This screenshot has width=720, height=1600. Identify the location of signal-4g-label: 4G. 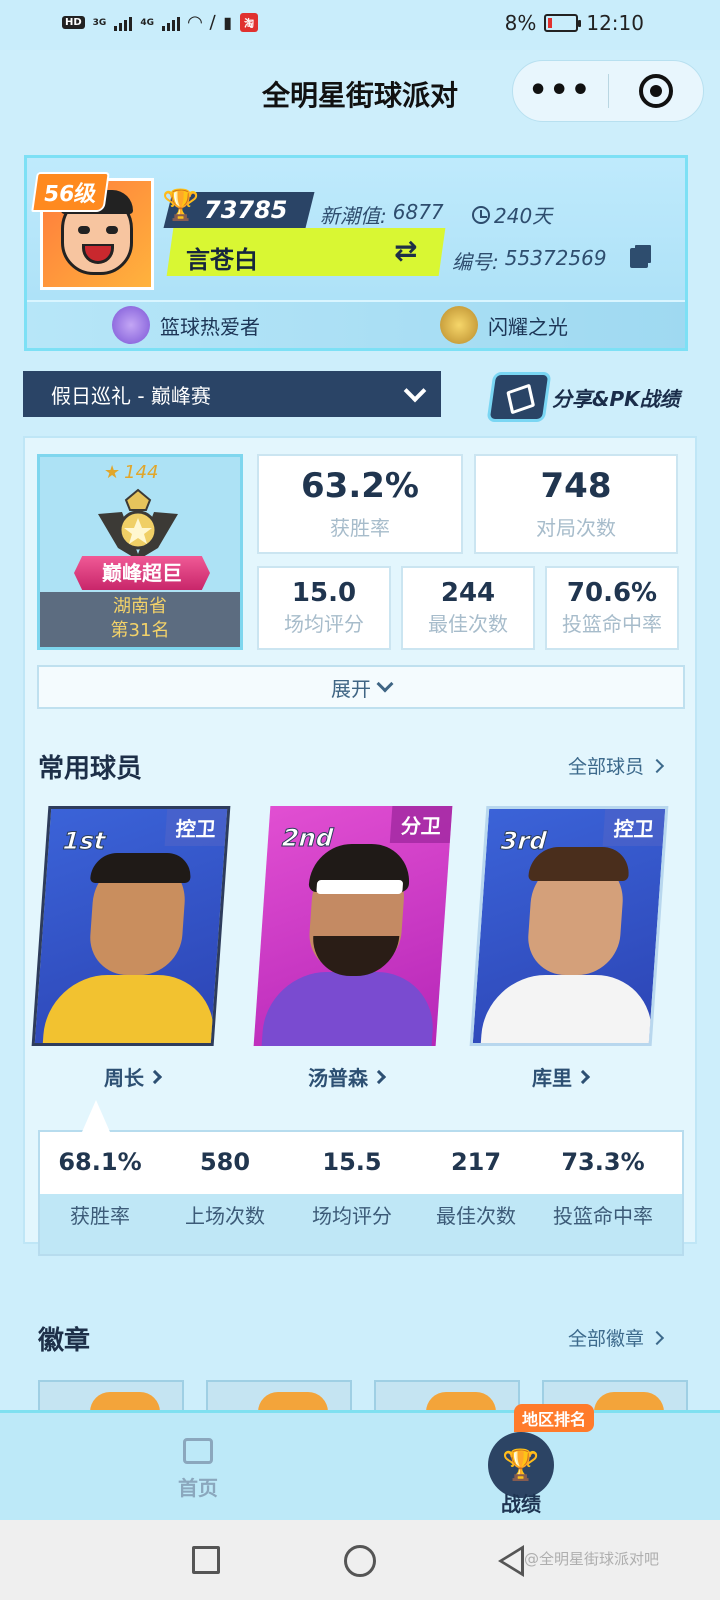
(147, 22).